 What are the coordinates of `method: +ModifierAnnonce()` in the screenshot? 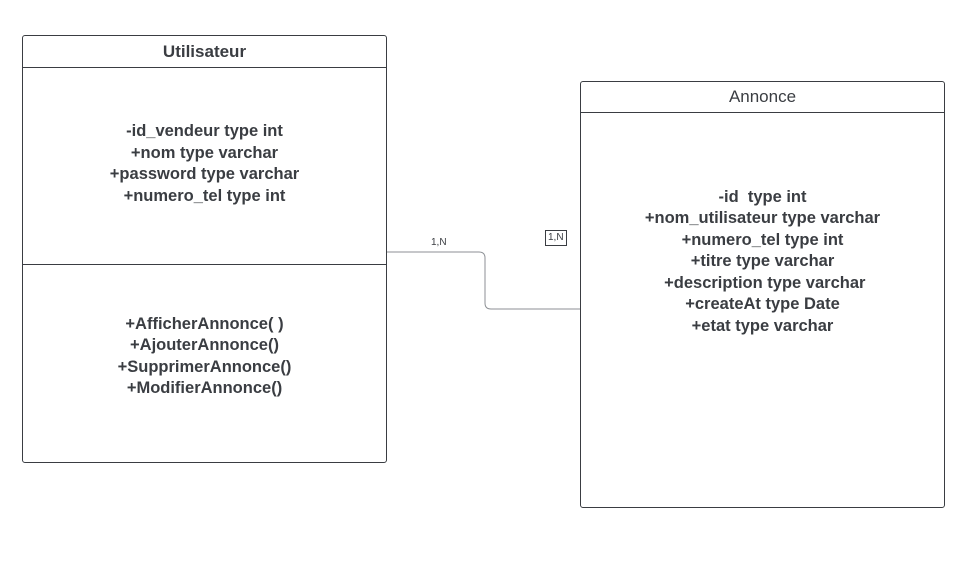 It's located at (204, 388).